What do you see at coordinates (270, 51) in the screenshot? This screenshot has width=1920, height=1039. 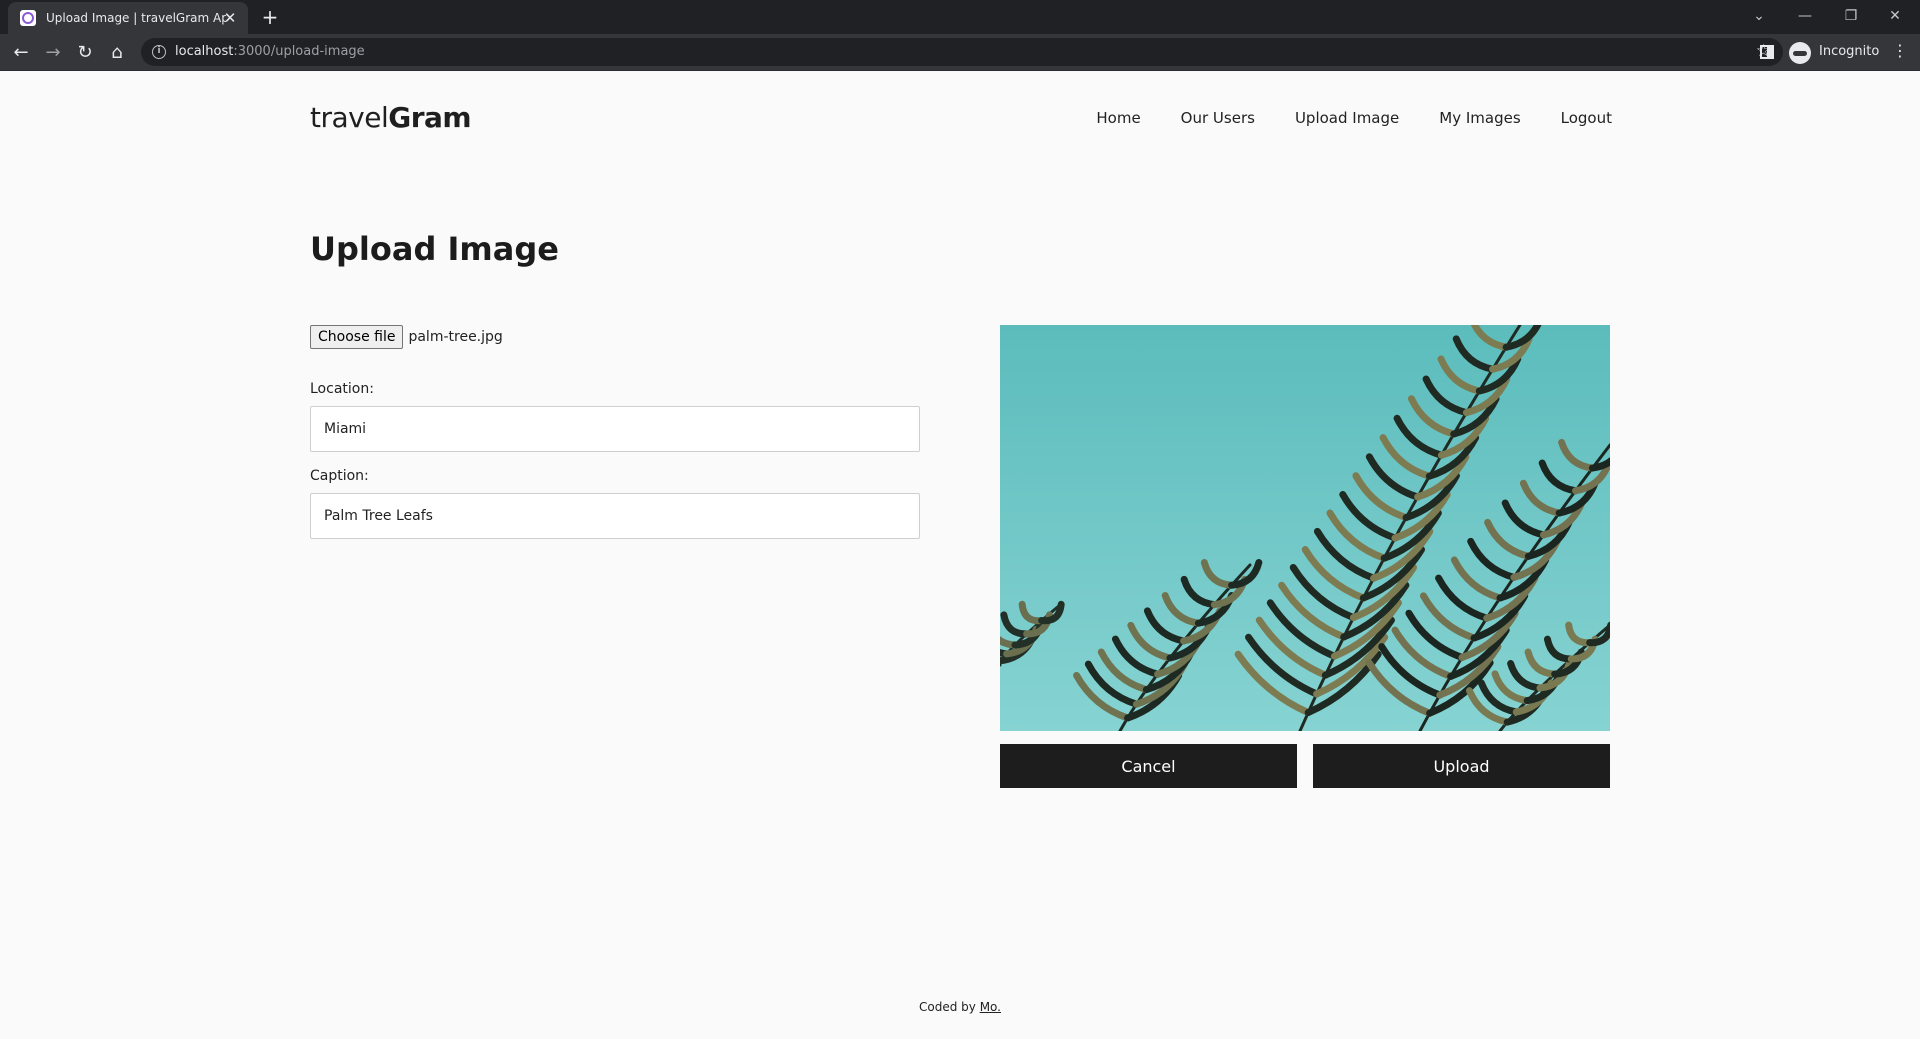 I see `url-text: localhost:3000/upload-image` at bounding box center [270, 51].